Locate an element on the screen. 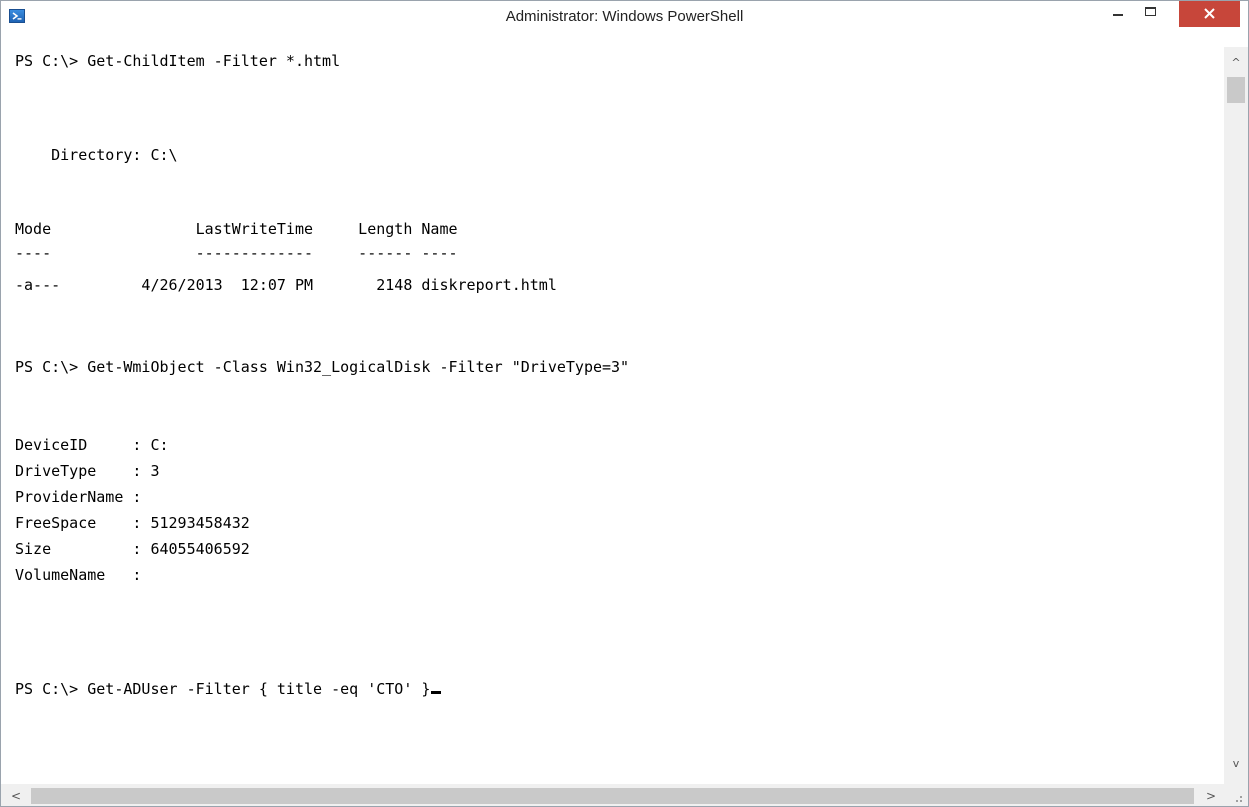 The height and width of the screenshot is (807, 1249). console-line-size: Size : 64055406592 is located at coordinates (132, 549).